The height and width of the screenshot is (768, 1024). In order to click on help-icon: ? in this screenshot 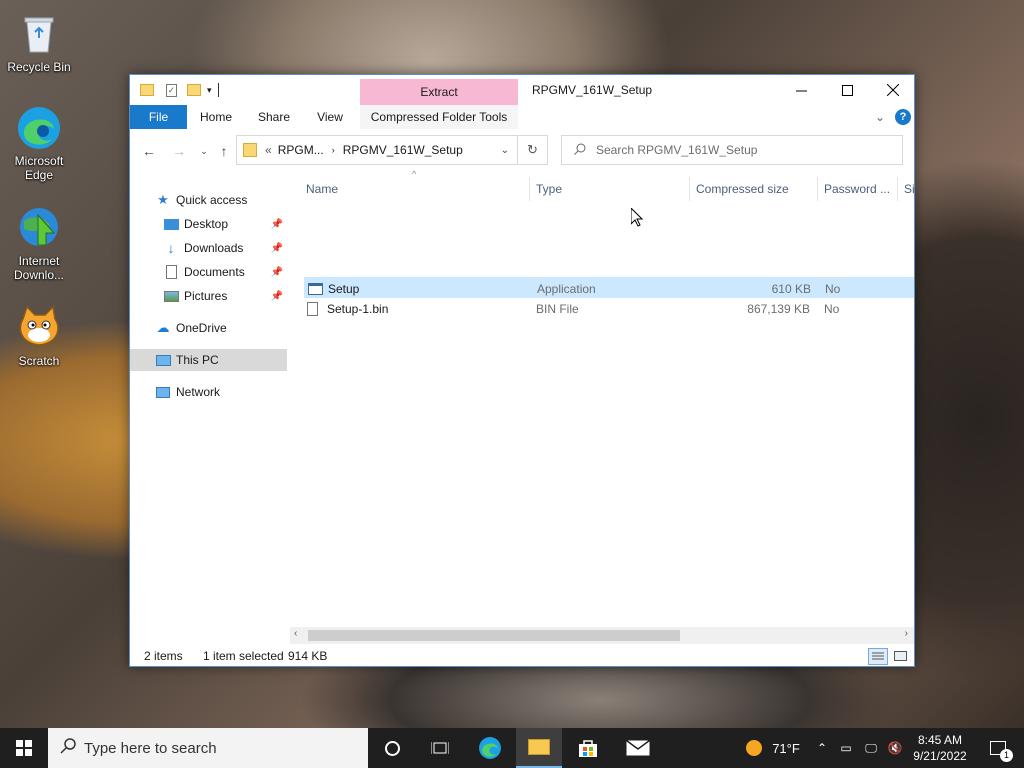, I will do `click(903, 117)`.